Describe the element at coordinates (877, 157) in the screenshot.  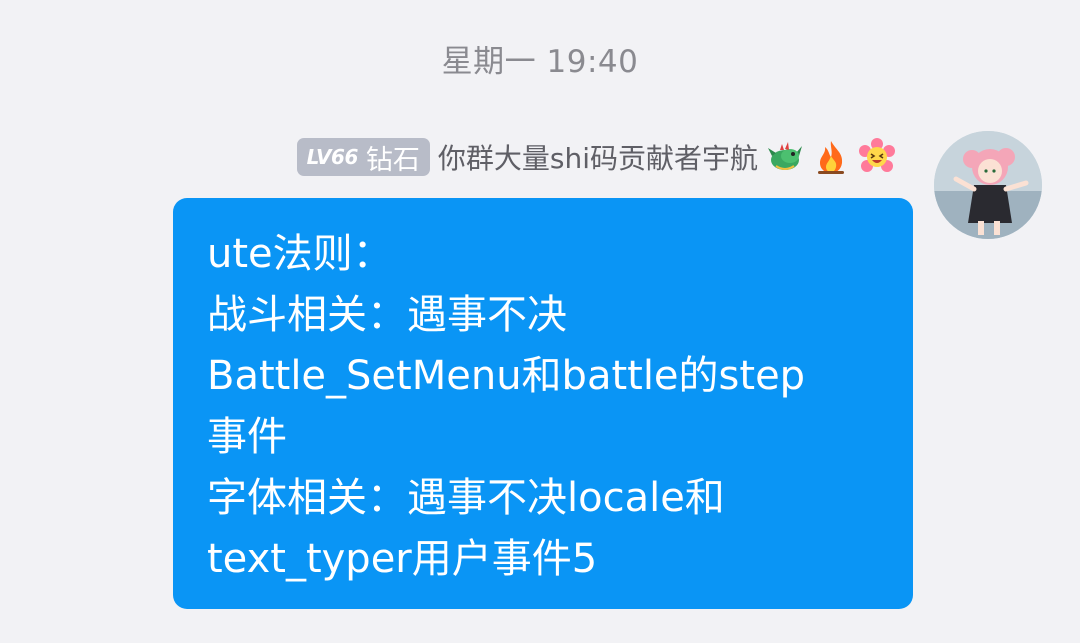
I see `laughing-flower-emoji-icon` at that location.